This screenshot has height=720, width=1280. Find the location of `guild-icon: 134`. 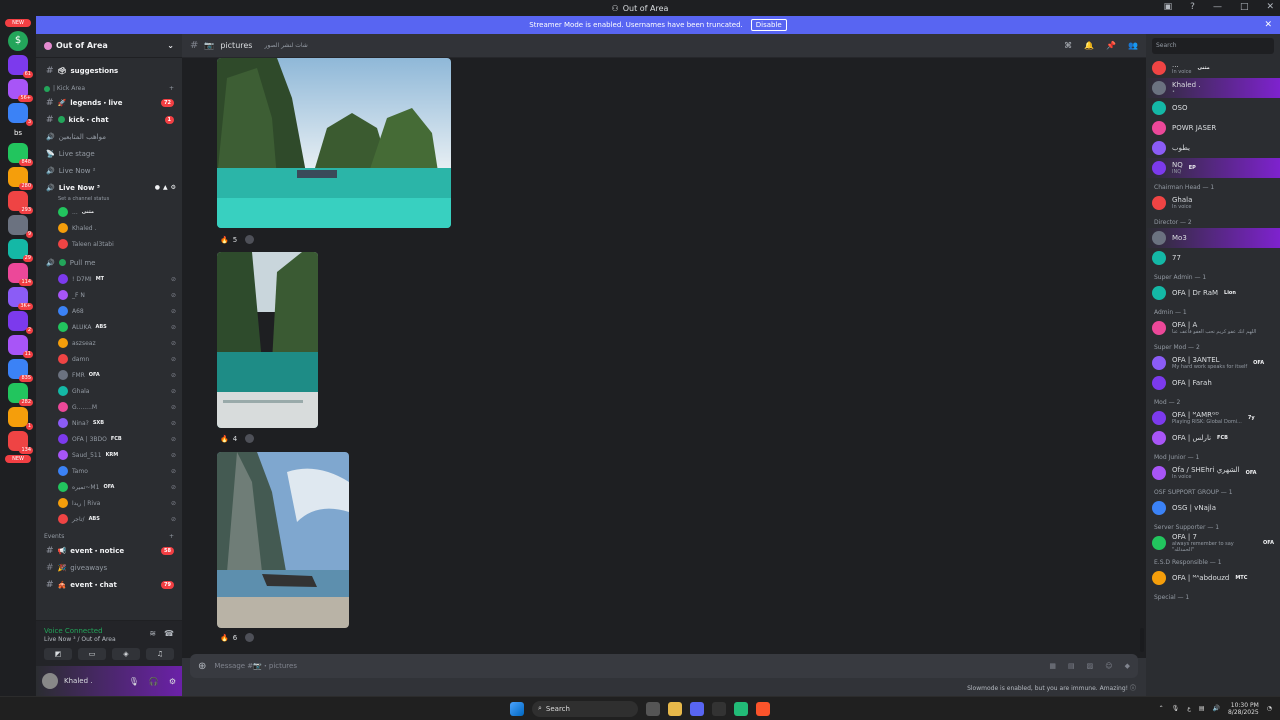

guild-icon: 134 is located at coordinates (20, 442).